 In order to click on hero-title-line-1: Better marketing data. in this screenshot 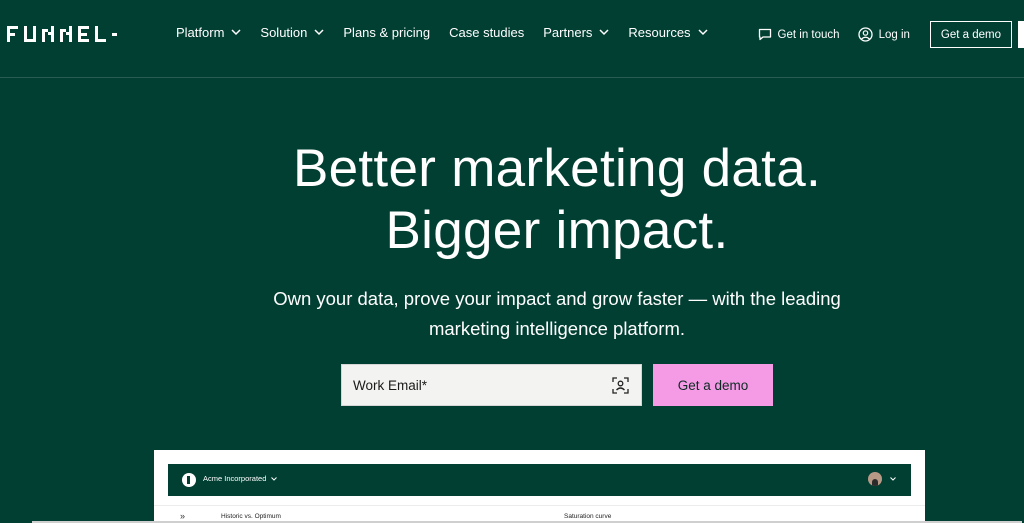, I will do `click(557, 168)`.